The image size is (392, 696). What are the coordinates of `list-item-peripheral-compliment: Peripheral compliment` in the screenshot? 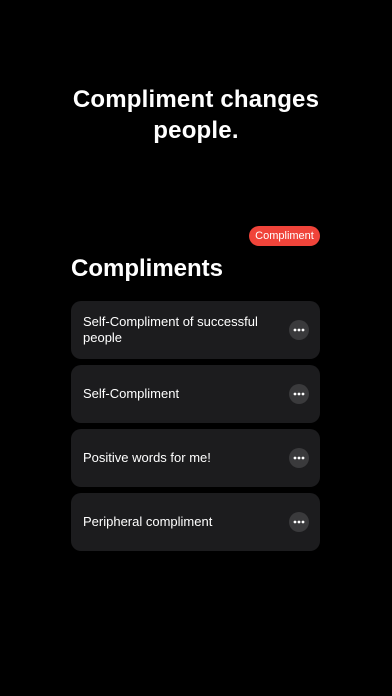 It's located at (195, 522).